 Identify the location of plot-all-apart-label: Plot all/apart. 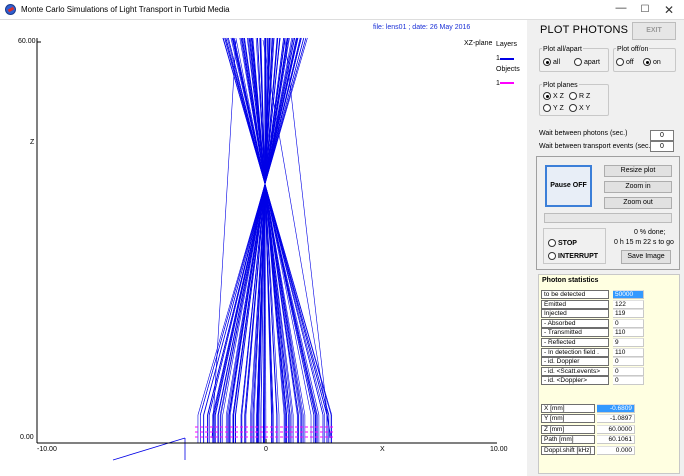
(562, 49).